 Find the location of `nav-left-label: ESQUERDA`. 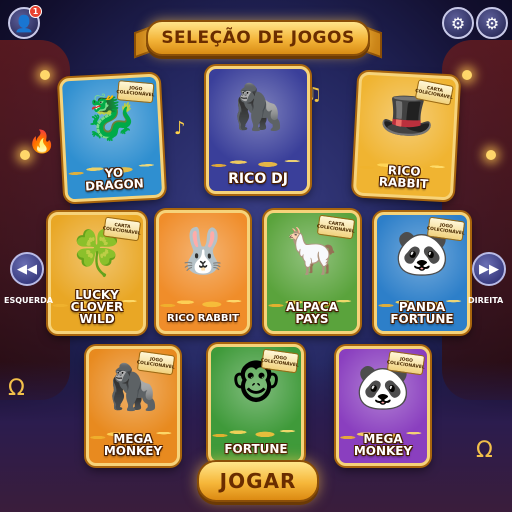

nav-left-label: ESQUERDA is located at coordinates (28, 300).